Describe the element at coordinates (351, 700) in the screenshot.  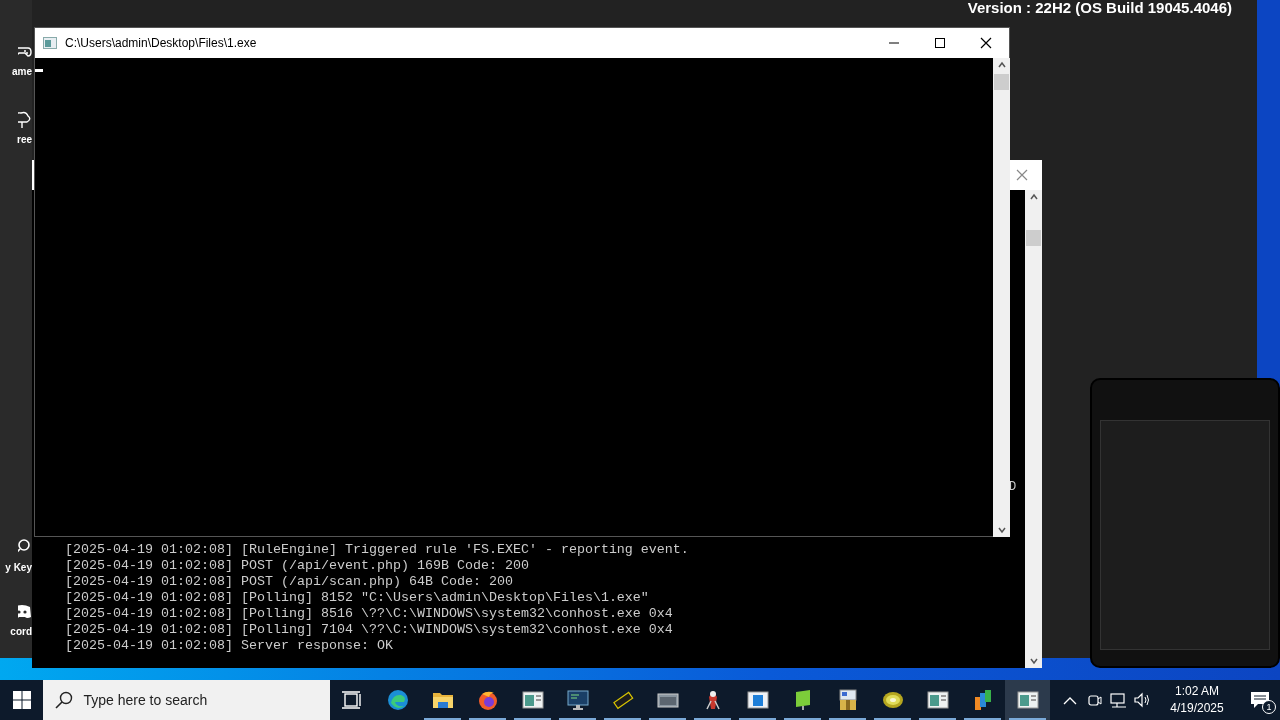
I see `task-view-icon` at that location.